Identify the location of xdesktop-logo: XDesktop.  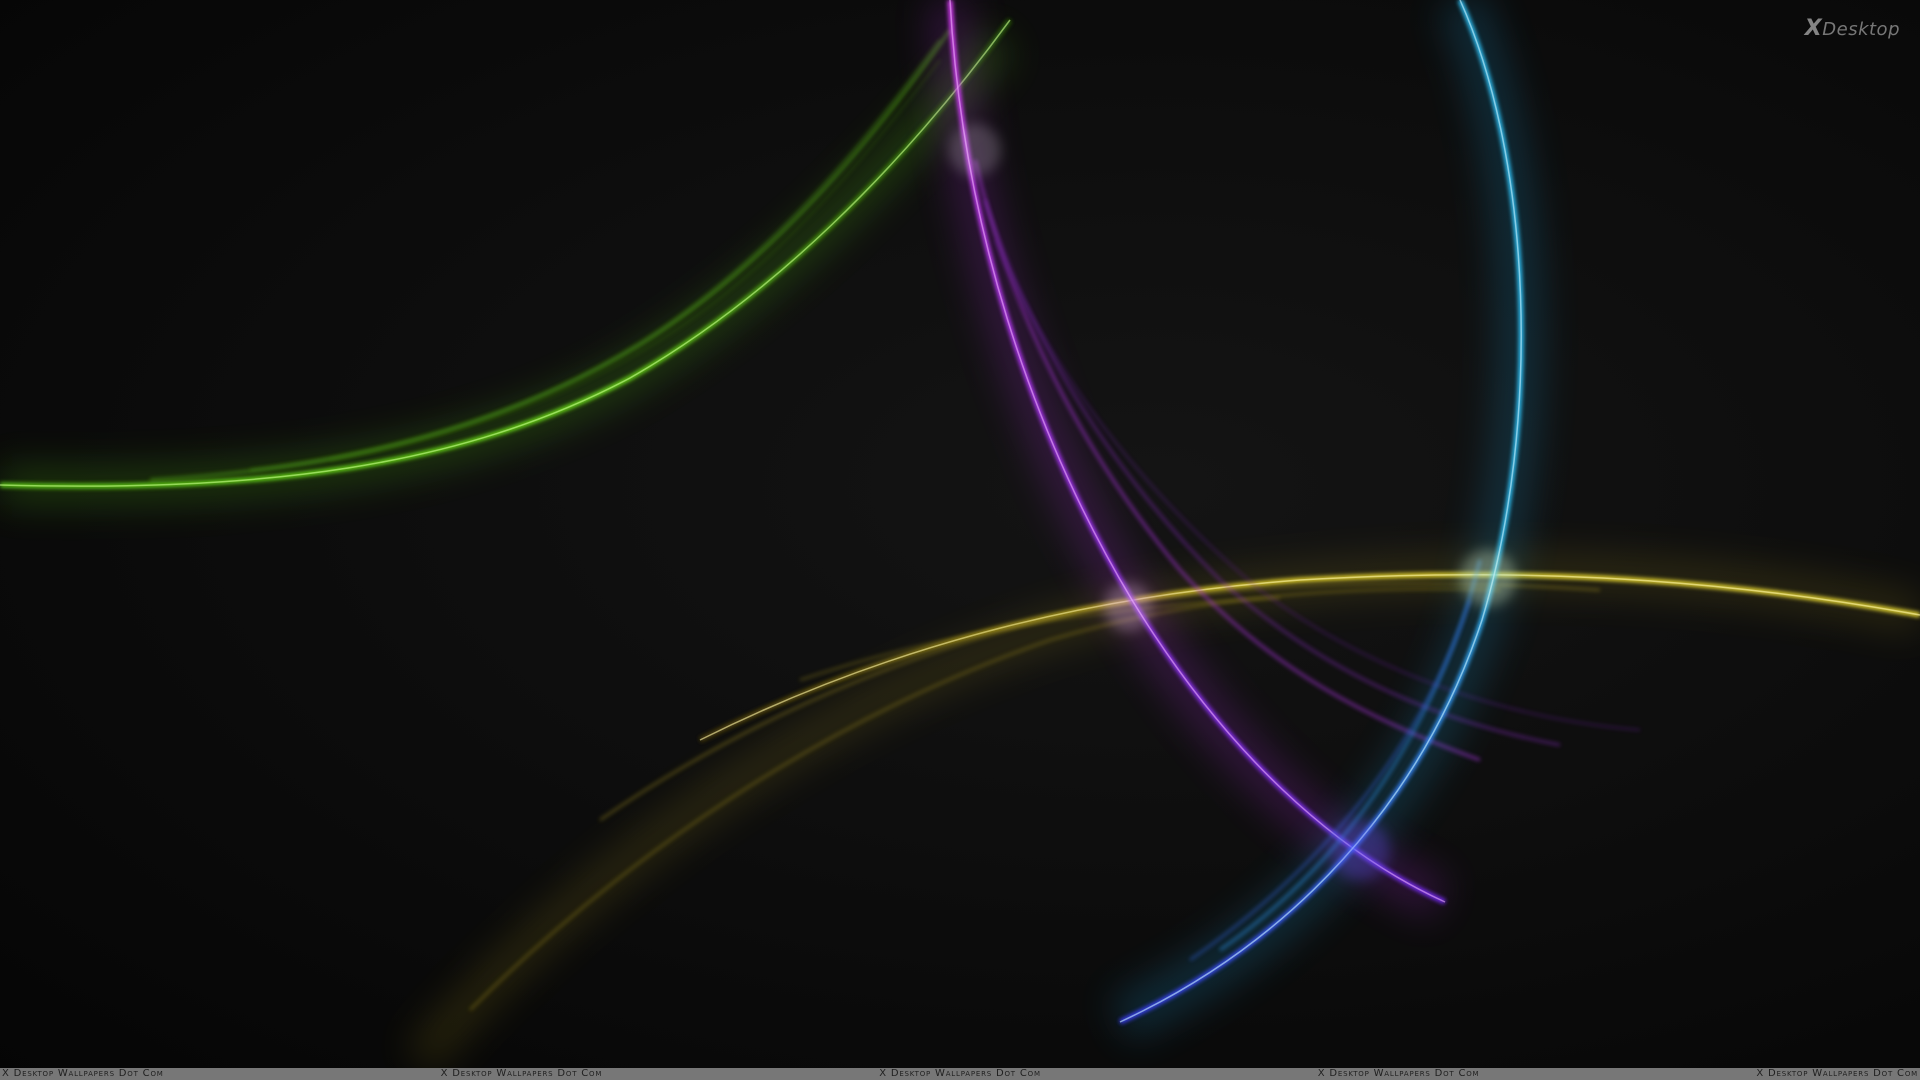
(1852, 28).